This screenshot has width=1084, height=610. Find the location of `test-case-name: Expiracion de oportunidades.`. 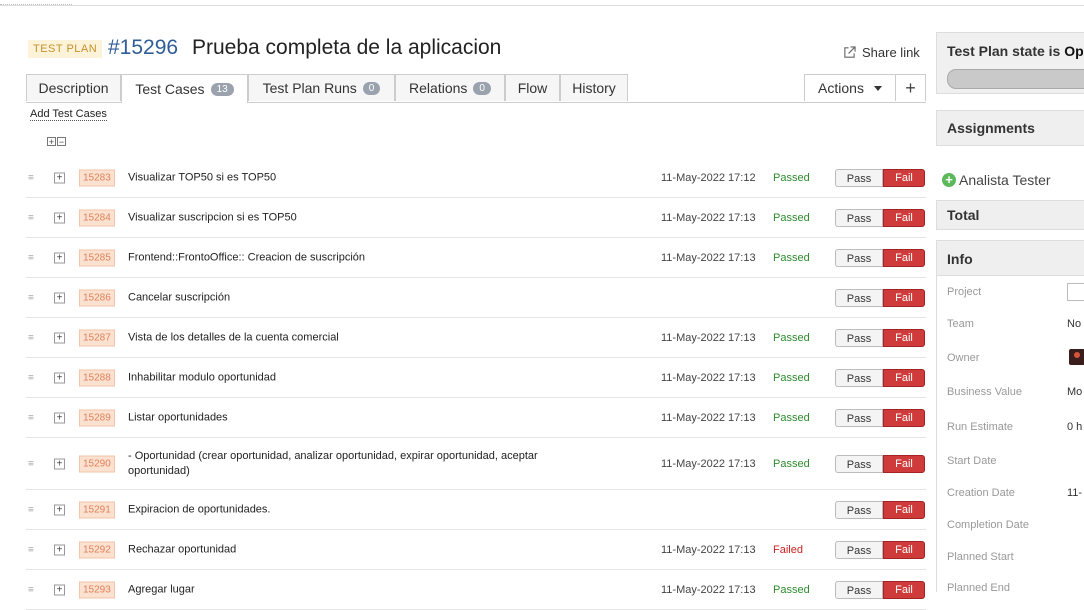

test-case-name: Expiracion de oportunidades. is located at coordinates (363, 509).